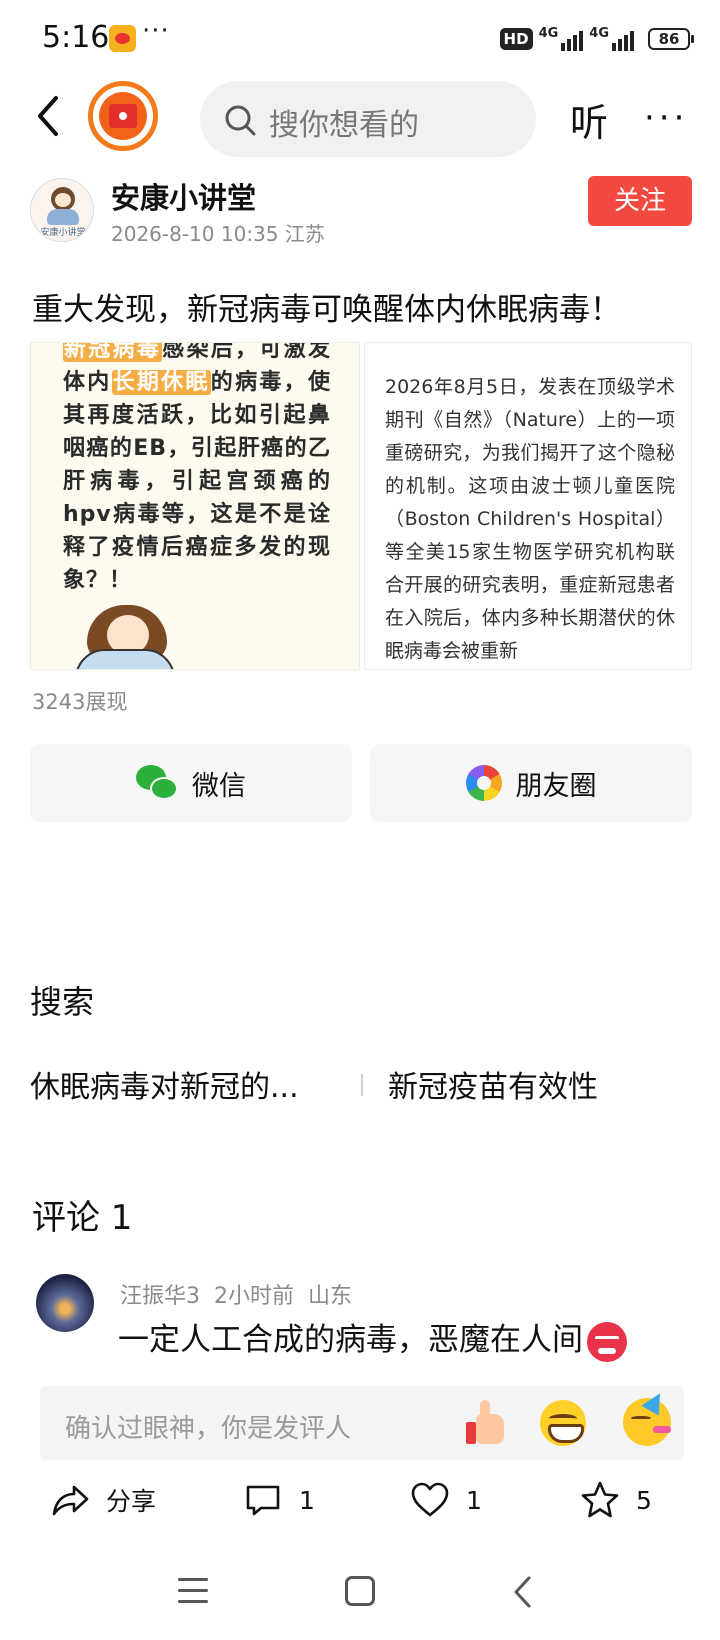 This screenshot has height=1640, width=720. I want to click on comment-time: 2小时前, so click(254, 1296).